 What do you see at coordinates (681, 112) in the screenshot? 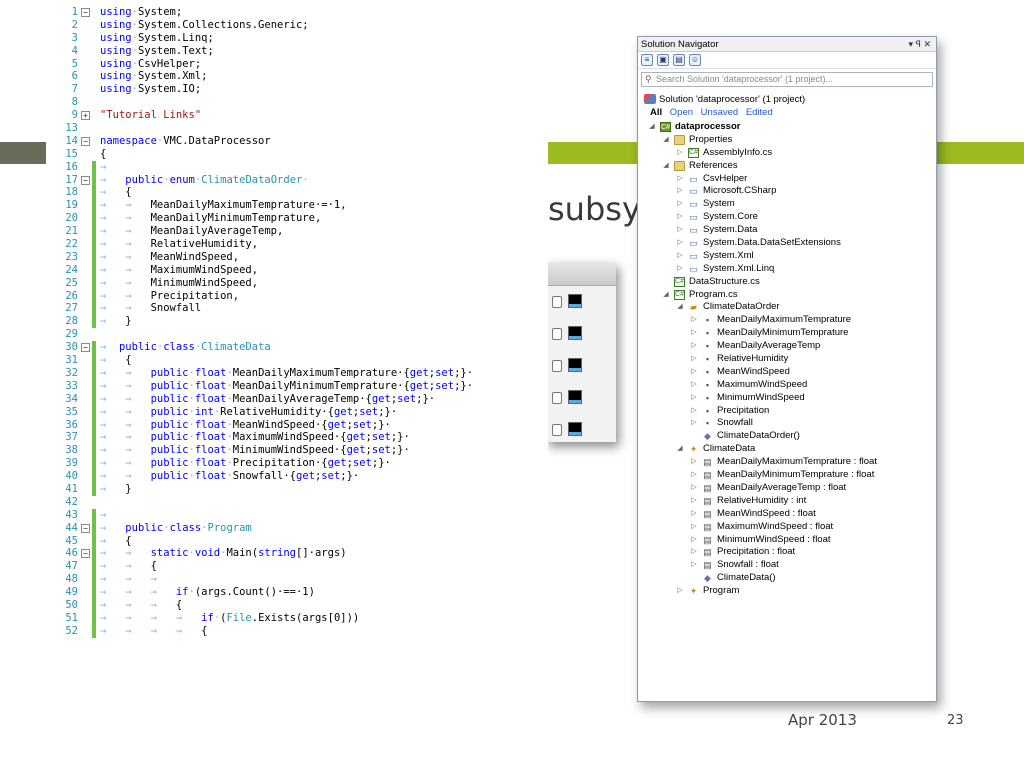
I see `filter-open: Open` at bounding box center [681, 112].